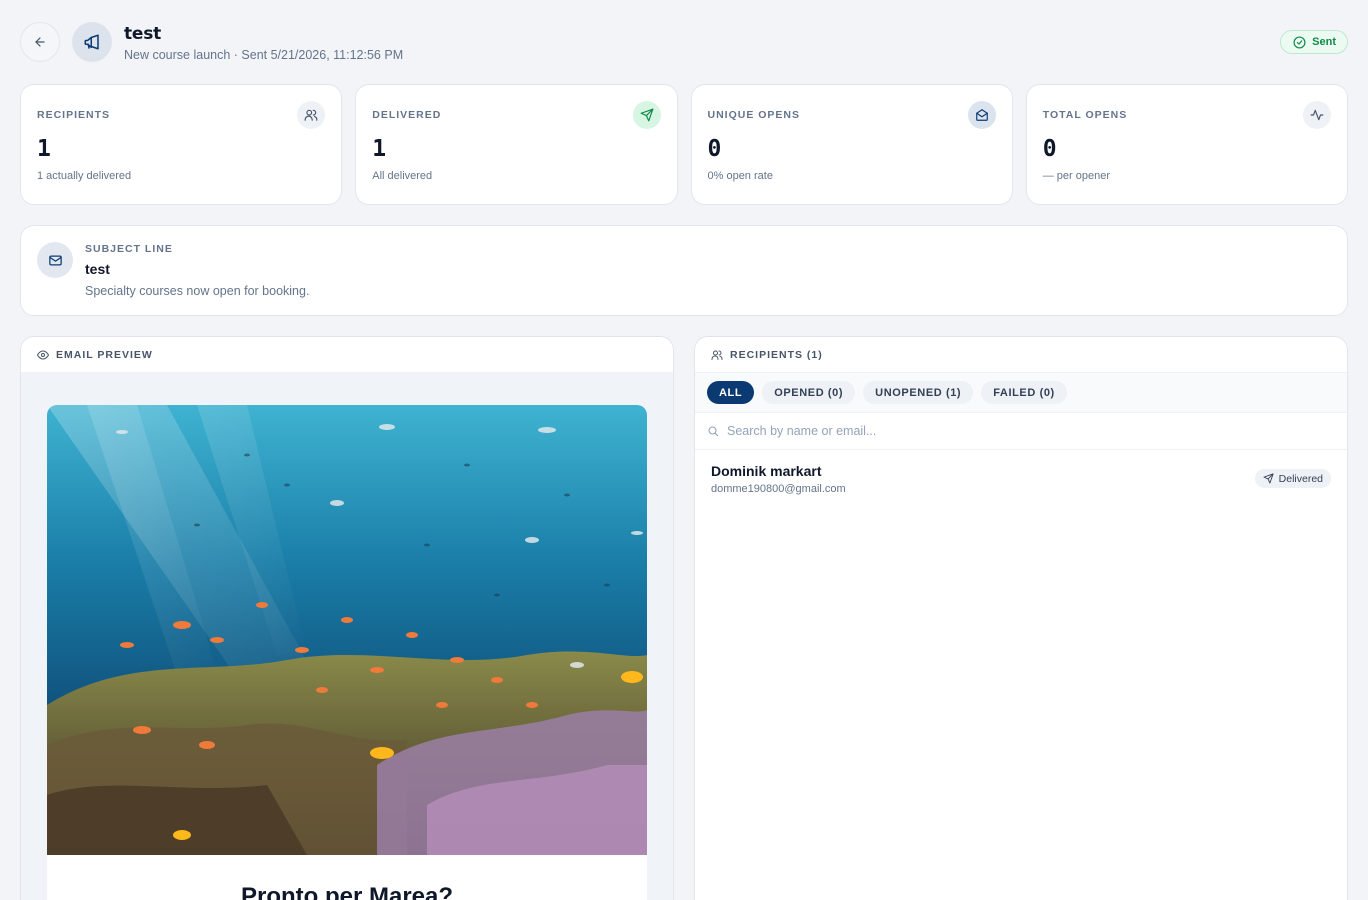 The image size is (1368, 900). What do you see at coordinates (1186, 144) in the screenshot?
I see `stat-card-total-opens: TOTAL OPENS 0 — per opener` at bounding box center [1186, 144].